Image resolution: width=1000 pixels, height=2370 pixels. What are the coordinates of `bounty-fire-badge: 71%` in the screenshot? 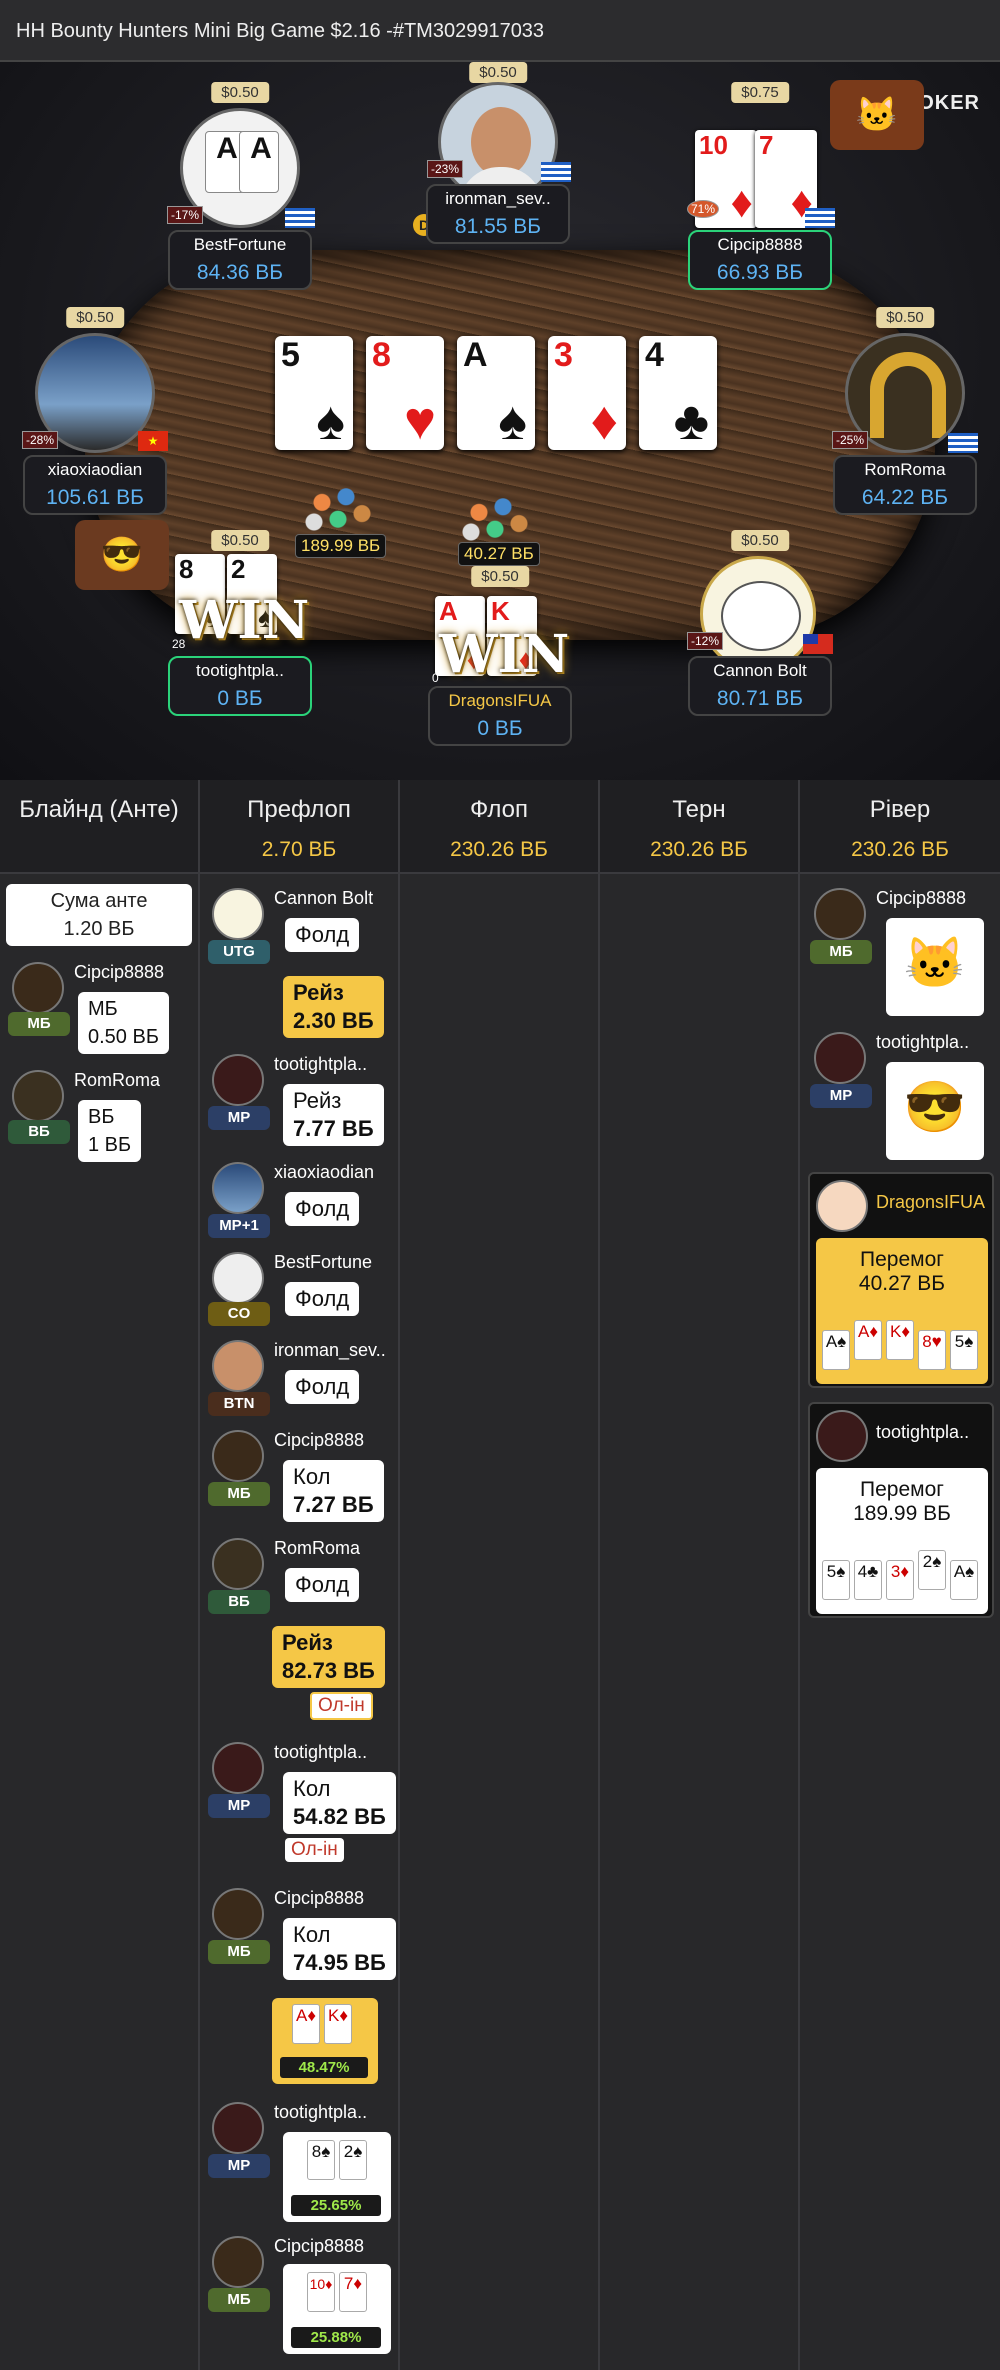 It's located at (703, 209).